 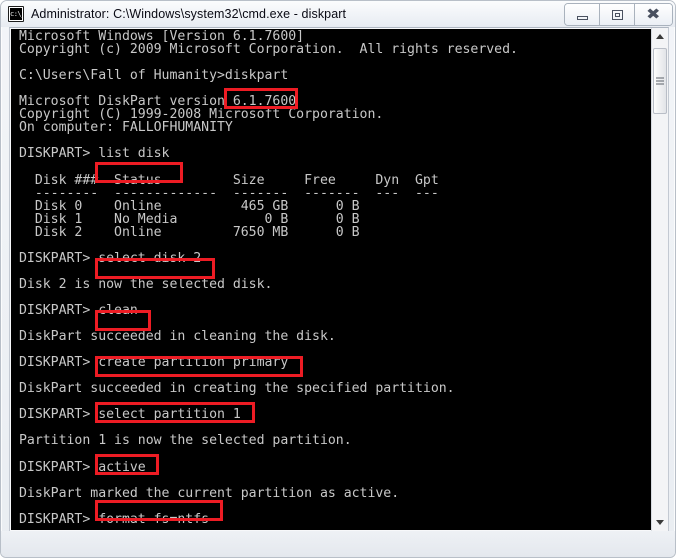 What do you see at coordinates (154, 76) in the screenshot?
I see `console-line: C:\Users\Fall of Humanity>diskpart` at bounding box center [154, 76].